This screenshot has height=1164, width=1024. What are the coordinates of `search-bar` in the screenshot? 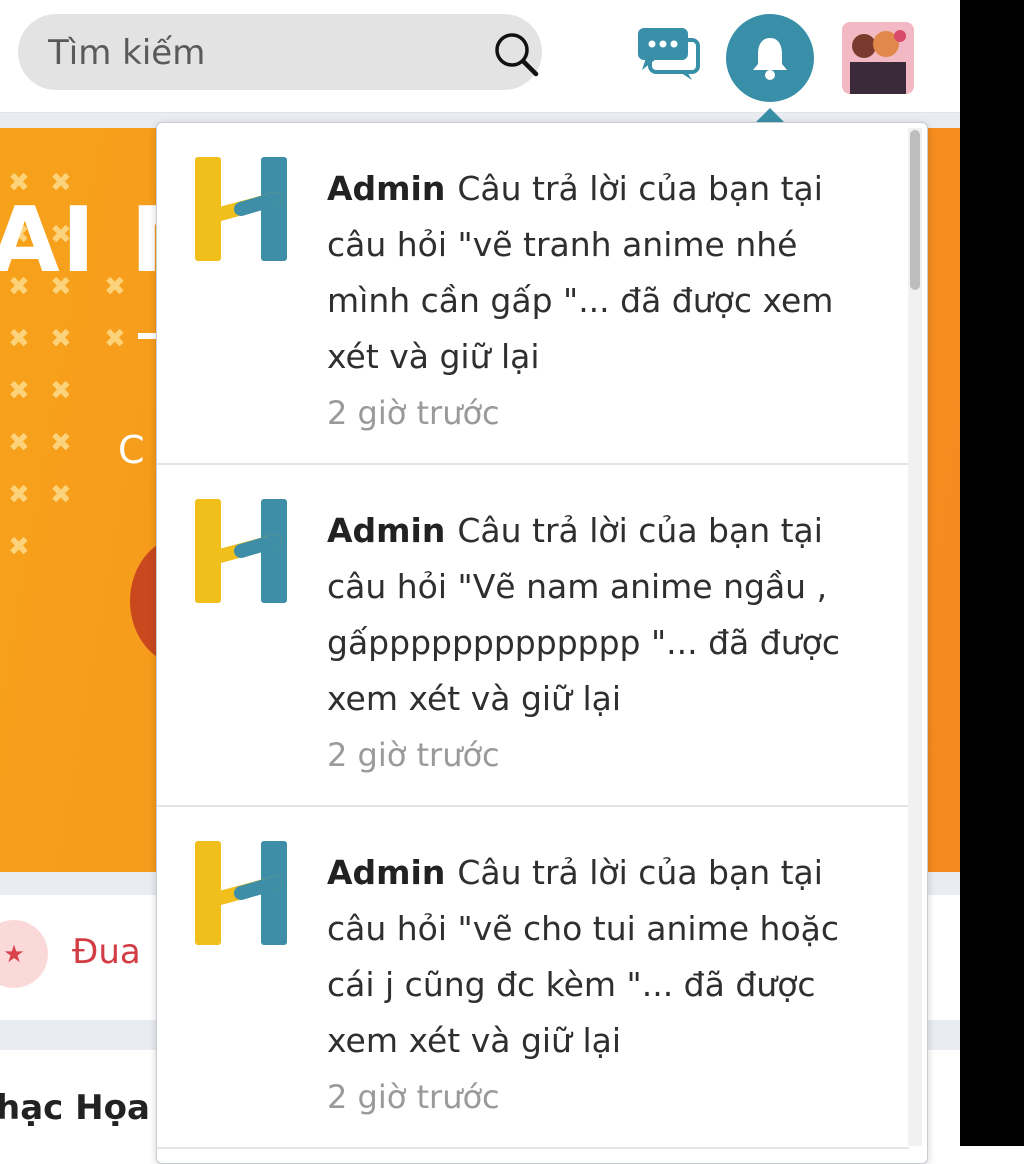 It's located at (280, 53).